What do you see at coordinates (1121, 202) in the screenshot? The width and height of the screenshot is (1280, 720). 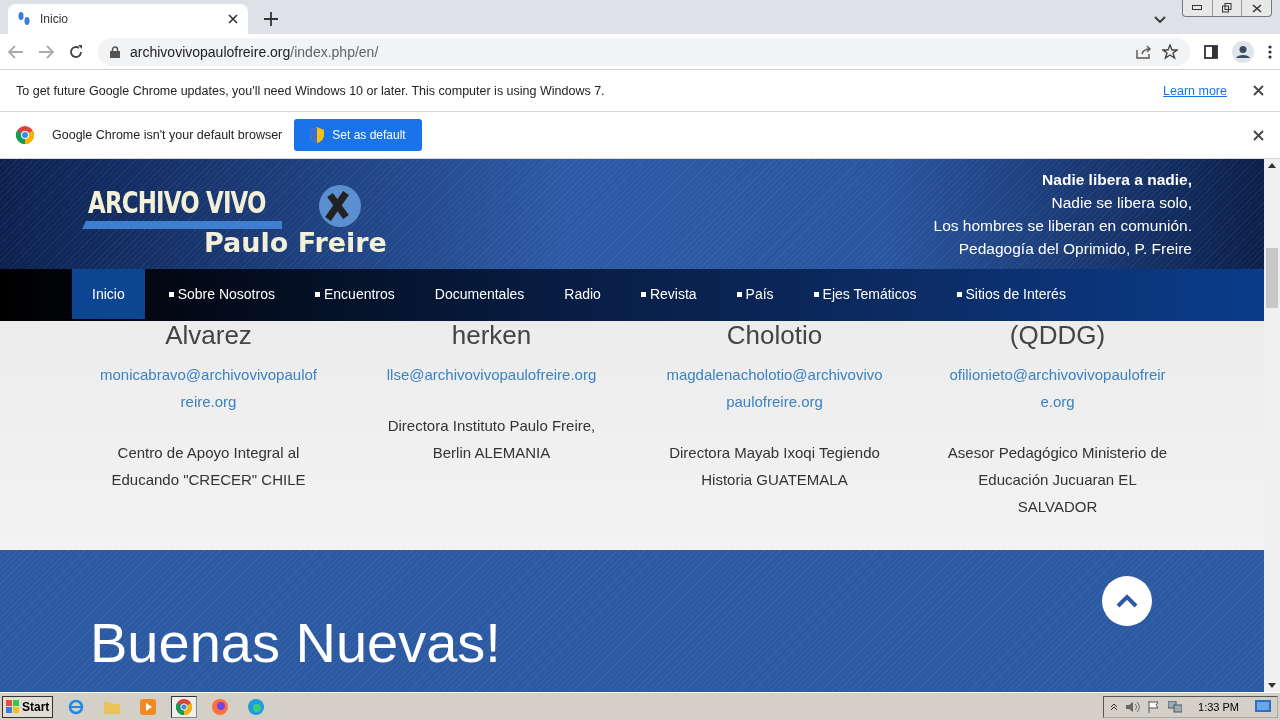 I see `quote-line: Nadie se libera solo,` at bounding box center [1121, 202].